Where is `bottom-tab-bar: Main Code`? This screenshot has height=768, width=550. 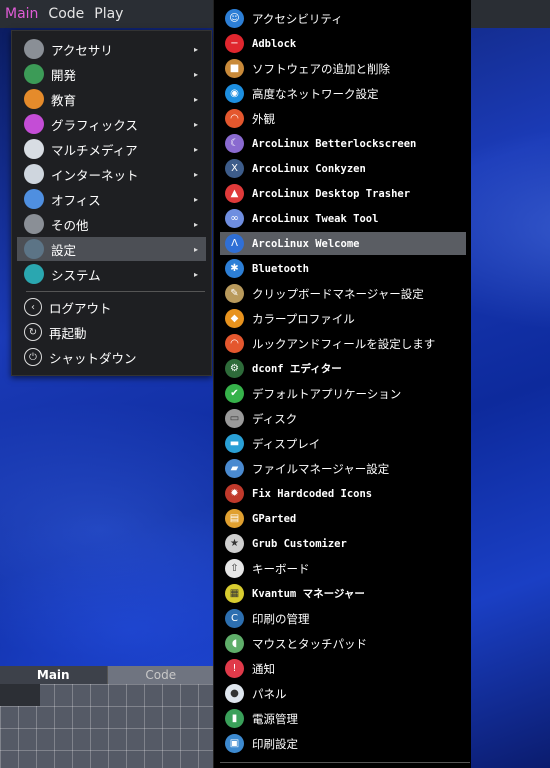
bottom-tab-bar: Main Code is located at coordinates (107, 675).